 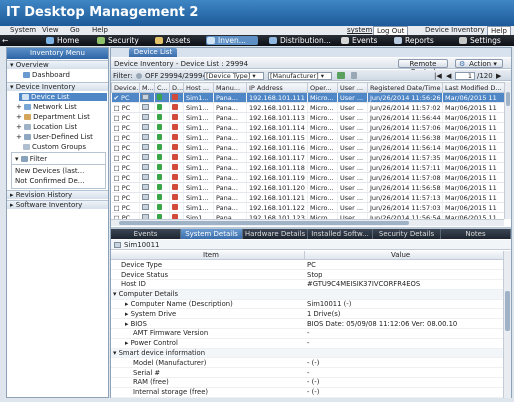 What do you see at coordinates (423, 67) in the screenshot?
I see `remote-control-button: Remote Control` at bounding box center [423, 67].